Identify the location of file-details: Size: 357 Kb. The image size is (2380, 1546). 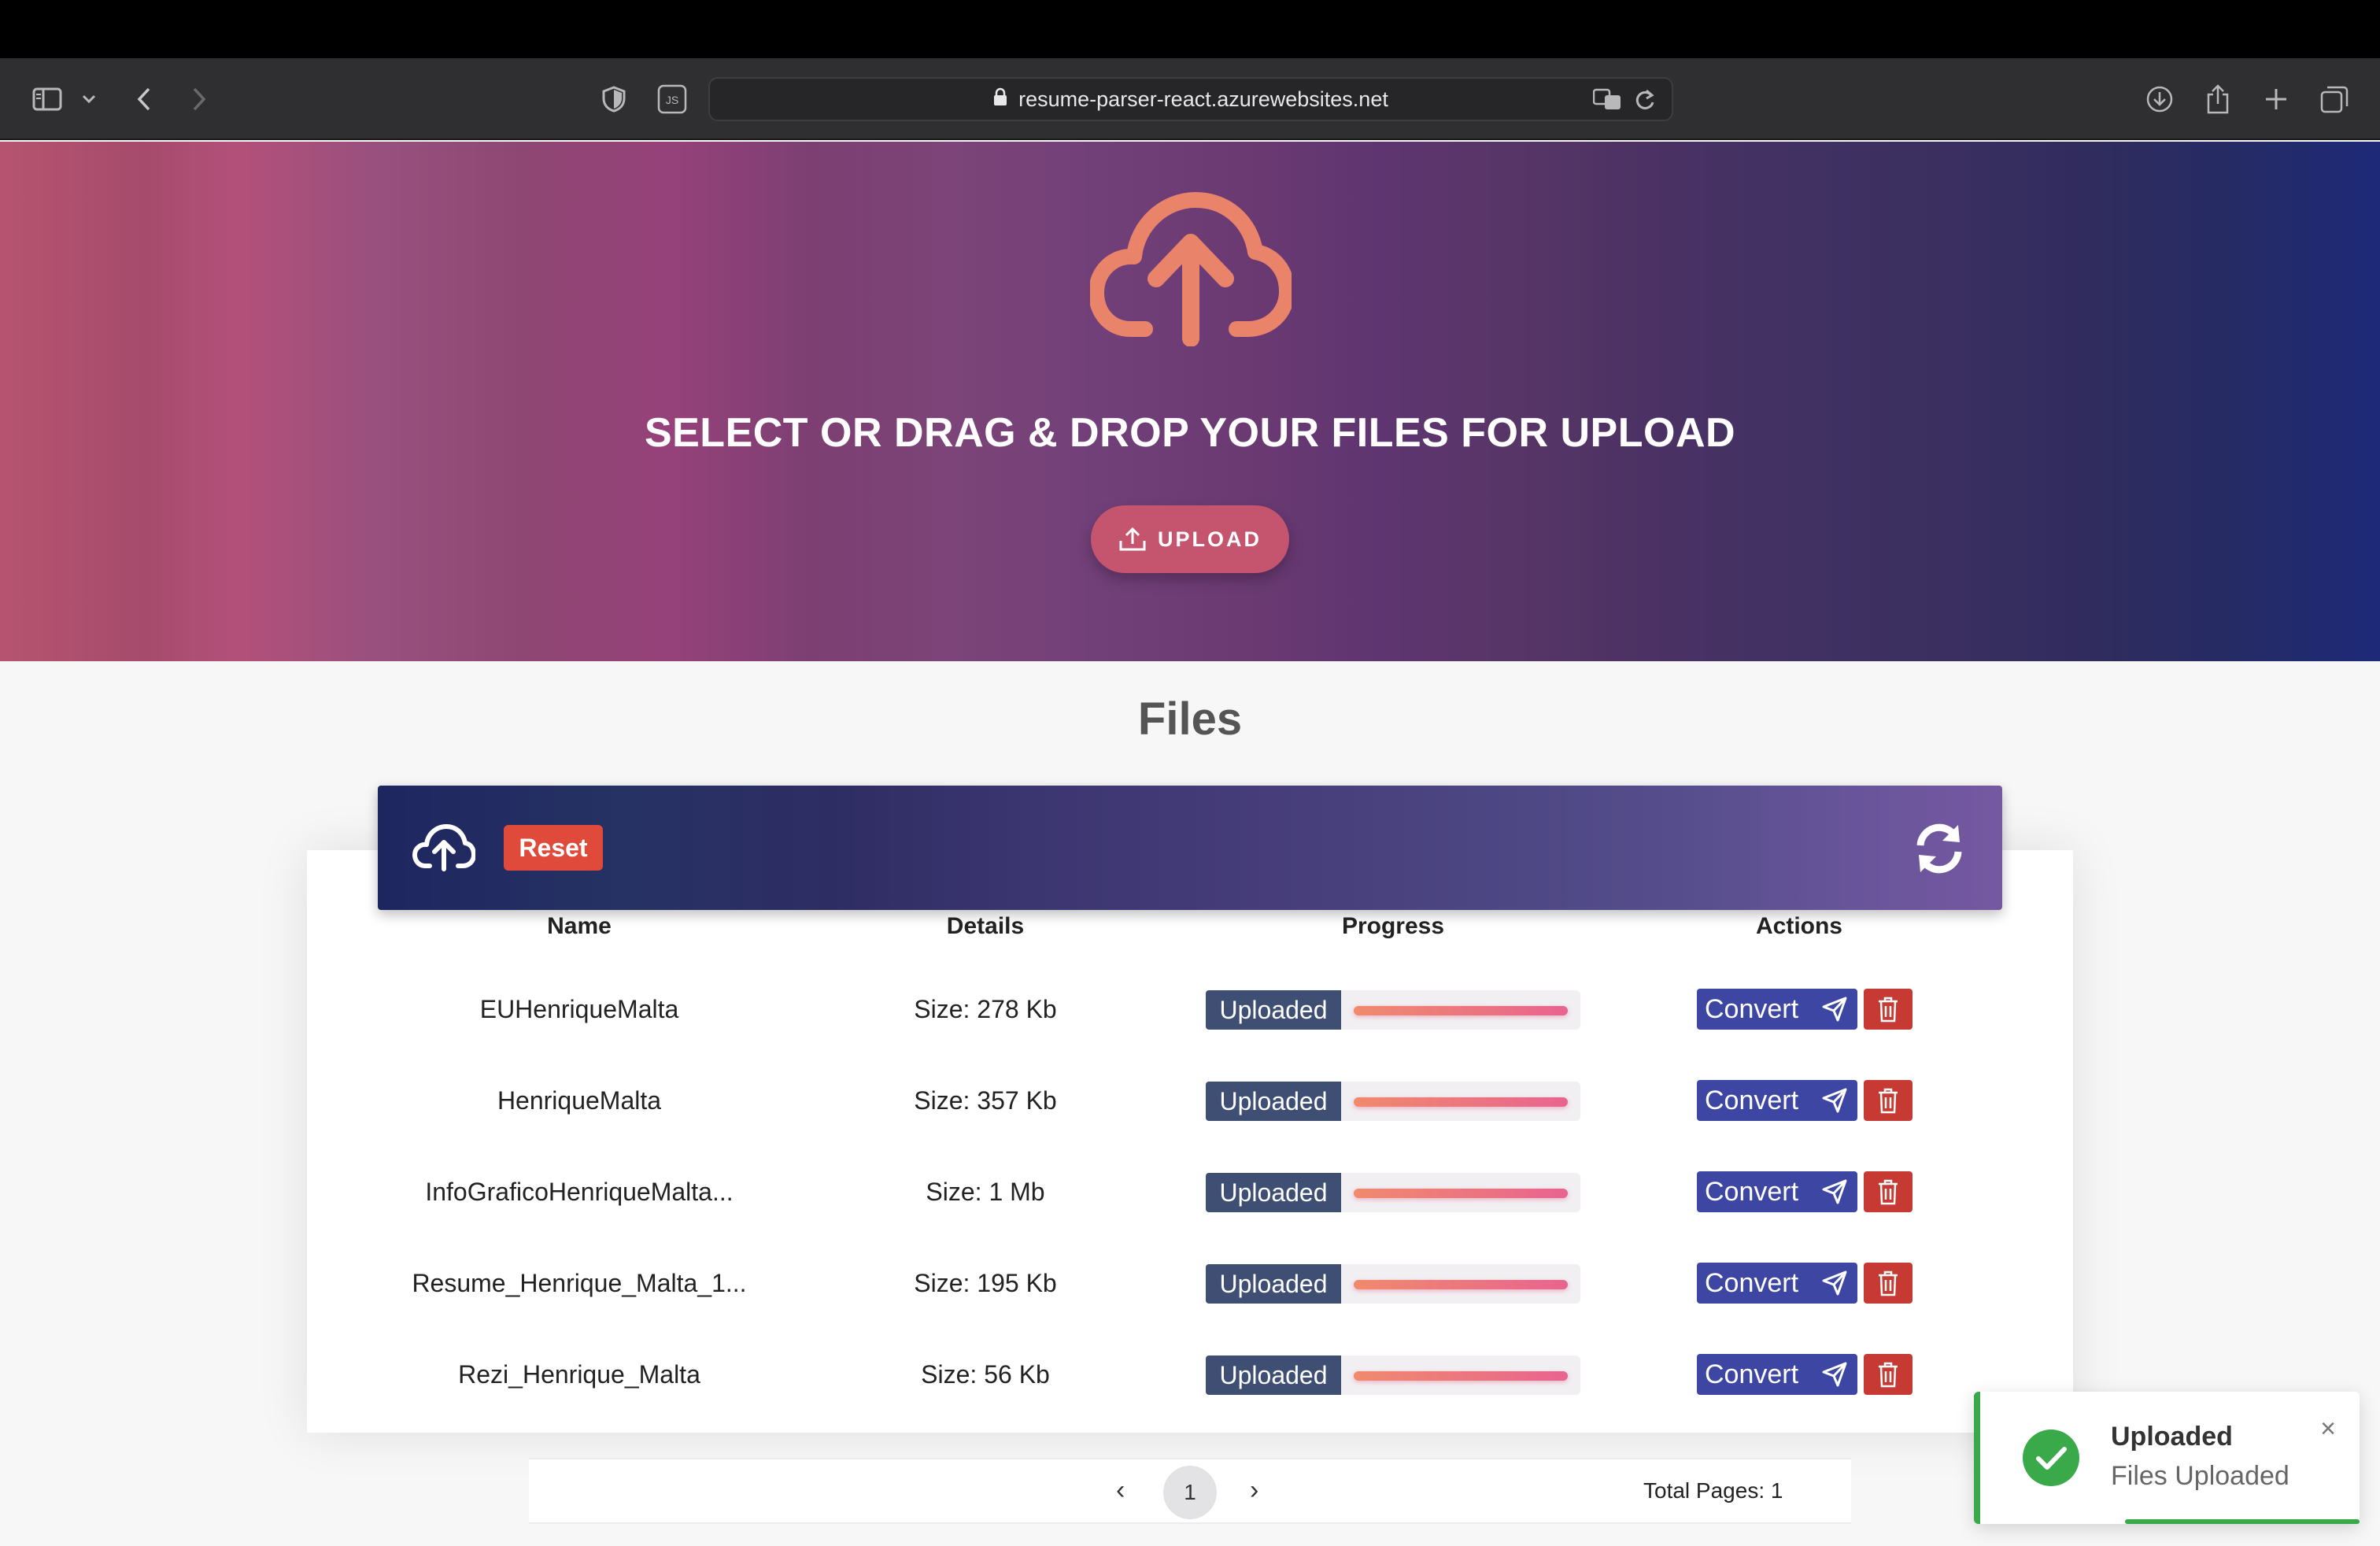
(985, 1100).